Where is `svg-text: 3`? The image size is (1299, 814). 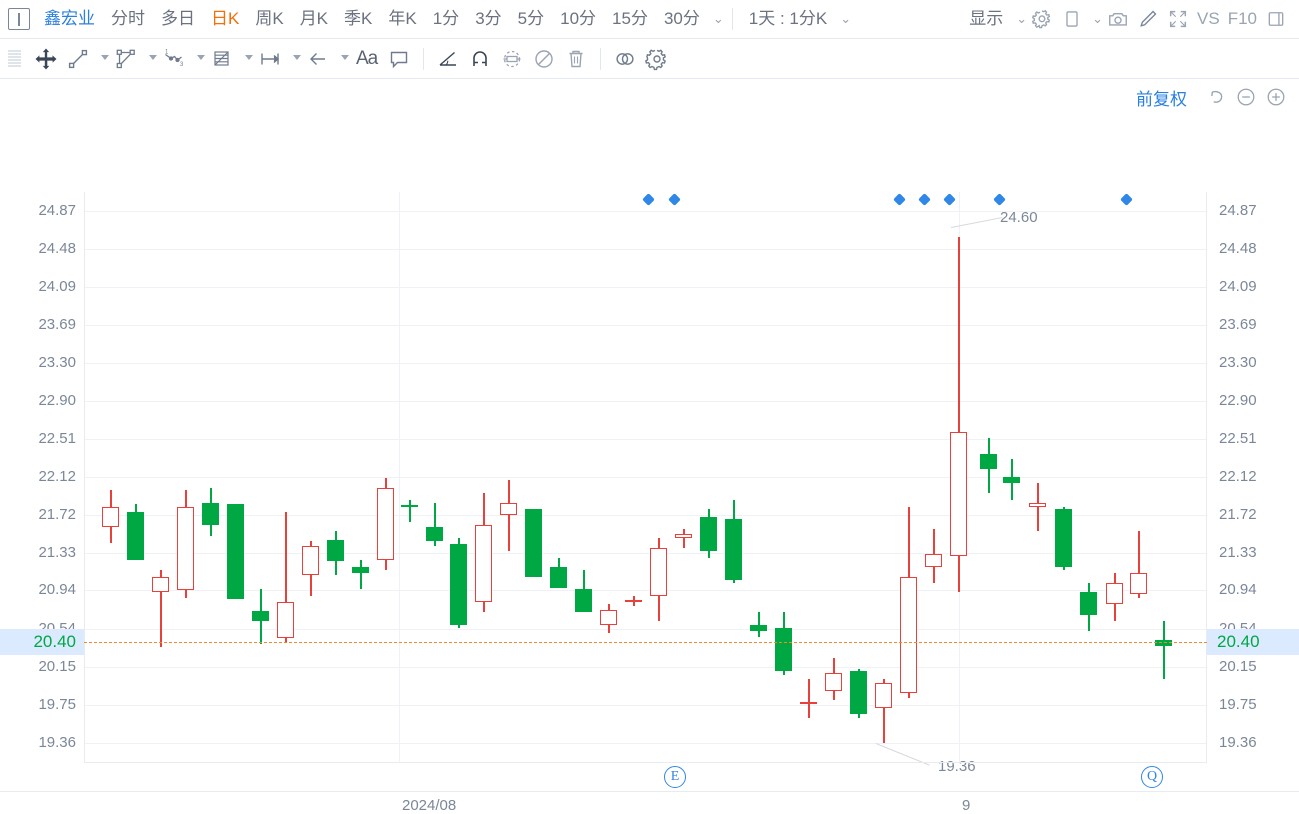
svg-text: 3 is located at coordinates (182, 65).